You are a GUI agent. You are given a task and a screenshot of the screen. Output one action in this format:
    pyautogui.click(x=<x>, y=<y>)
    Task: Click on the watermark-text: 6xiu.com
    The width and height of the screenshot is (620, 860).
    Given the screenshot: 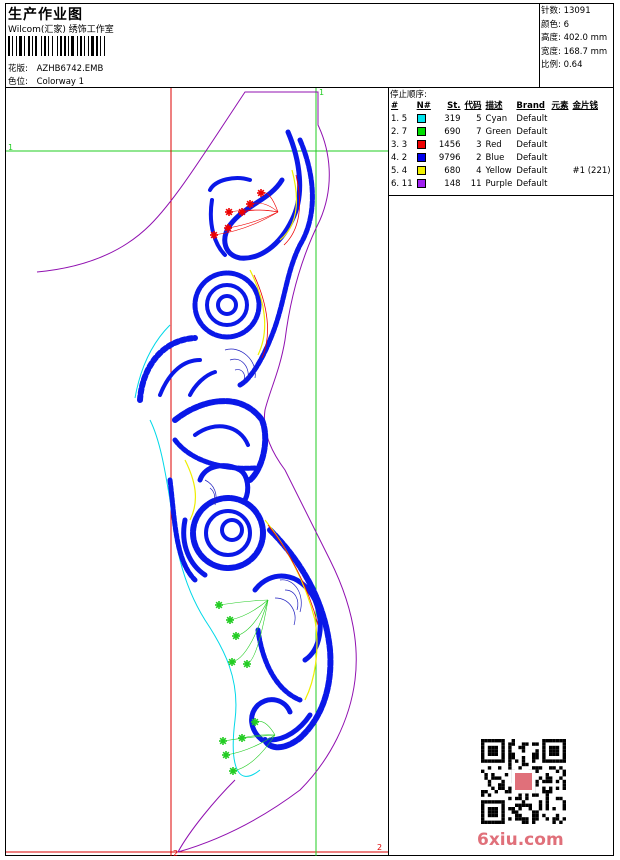 What is the action you would take?
    pyautogui.click(x=520, y=840)
    